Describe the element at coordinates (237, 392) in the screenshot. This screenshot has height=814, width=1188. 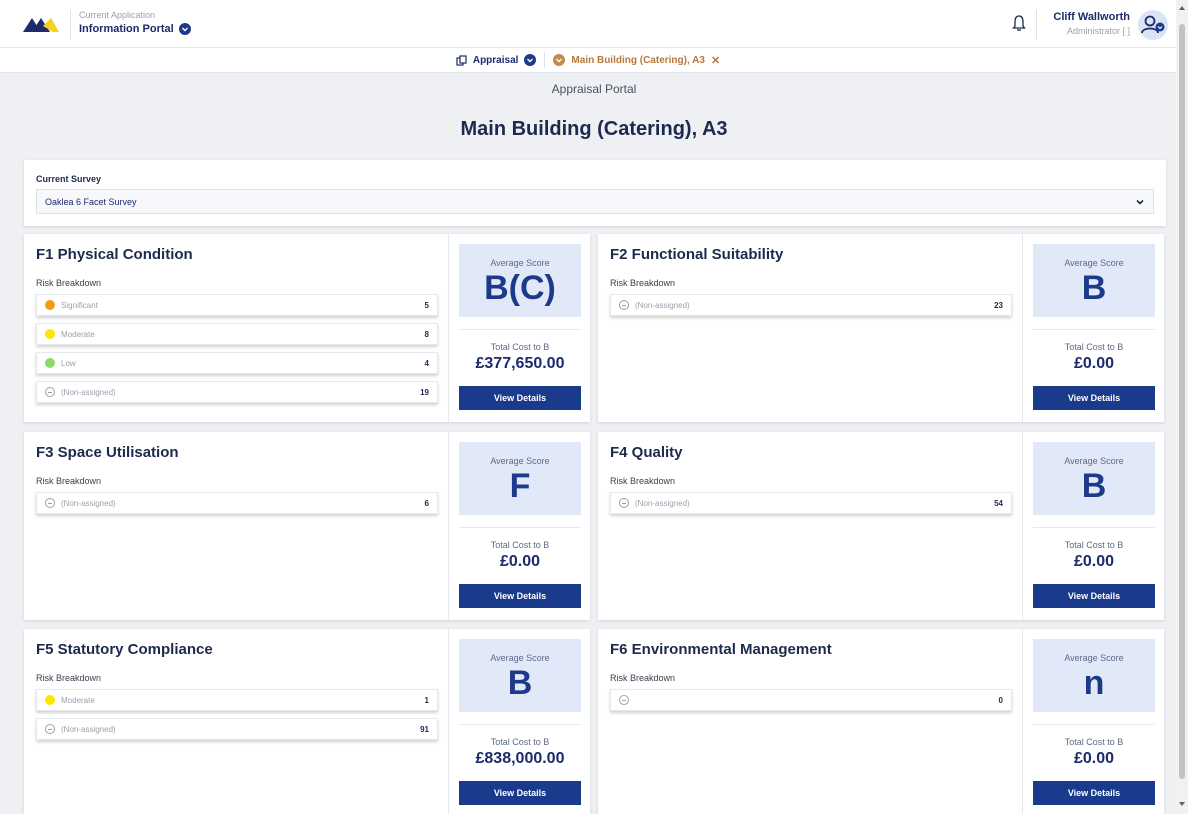
I see `risk-row: (Non-assigned) 19` at that location.